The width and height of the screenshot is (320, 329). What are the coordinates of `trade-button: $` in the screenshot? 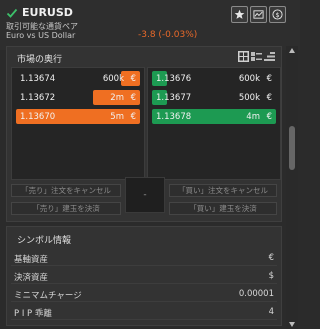 It's located at (277, 14).